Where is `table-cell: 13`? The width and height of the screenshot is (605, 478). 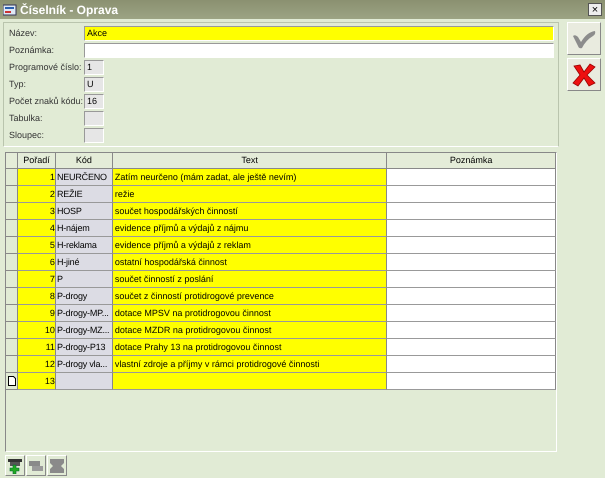
table-cell: 13 is located at coordinates (37, 381).